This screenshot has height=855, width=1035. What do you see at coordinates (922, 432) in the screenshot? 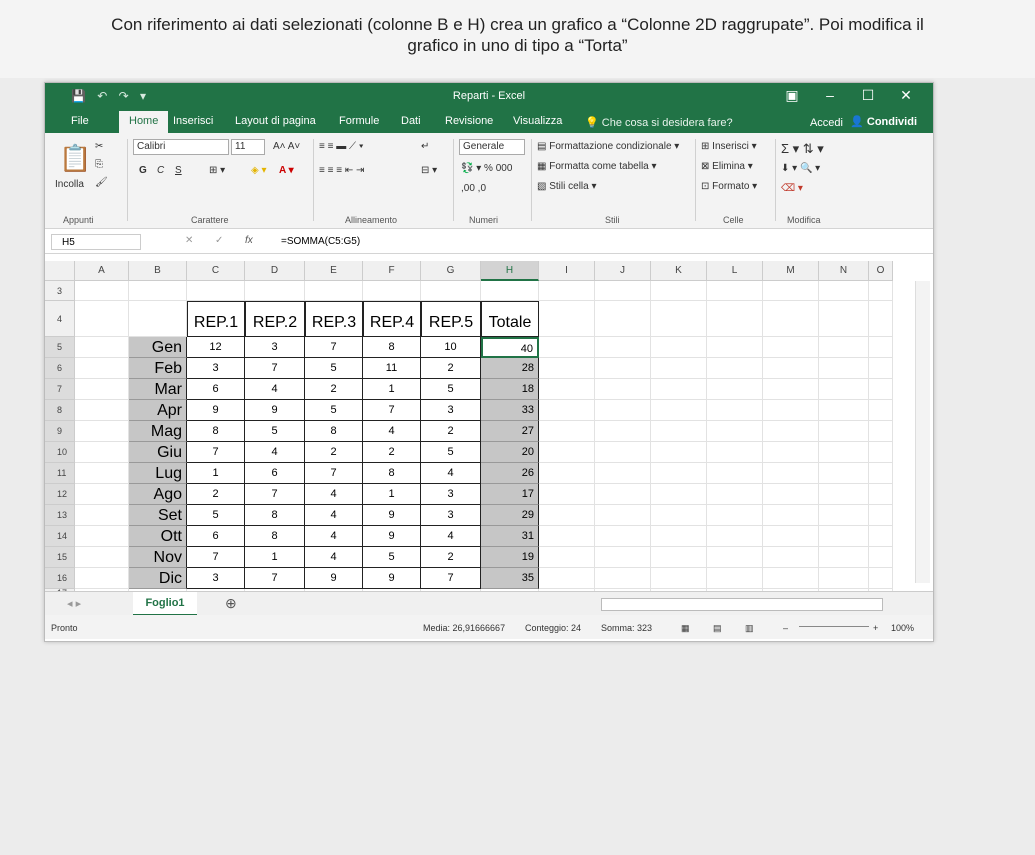
I see `vertical-scrollbar` at bounding box center [922, 432].